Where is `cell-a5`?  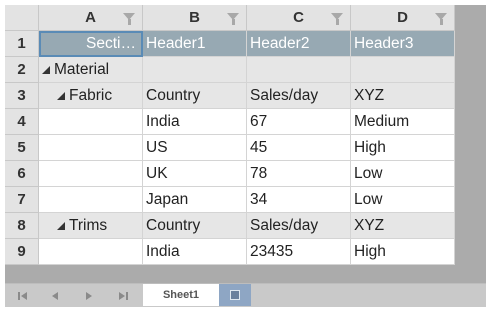
cell-a5 is located at coordinates (91, 148).